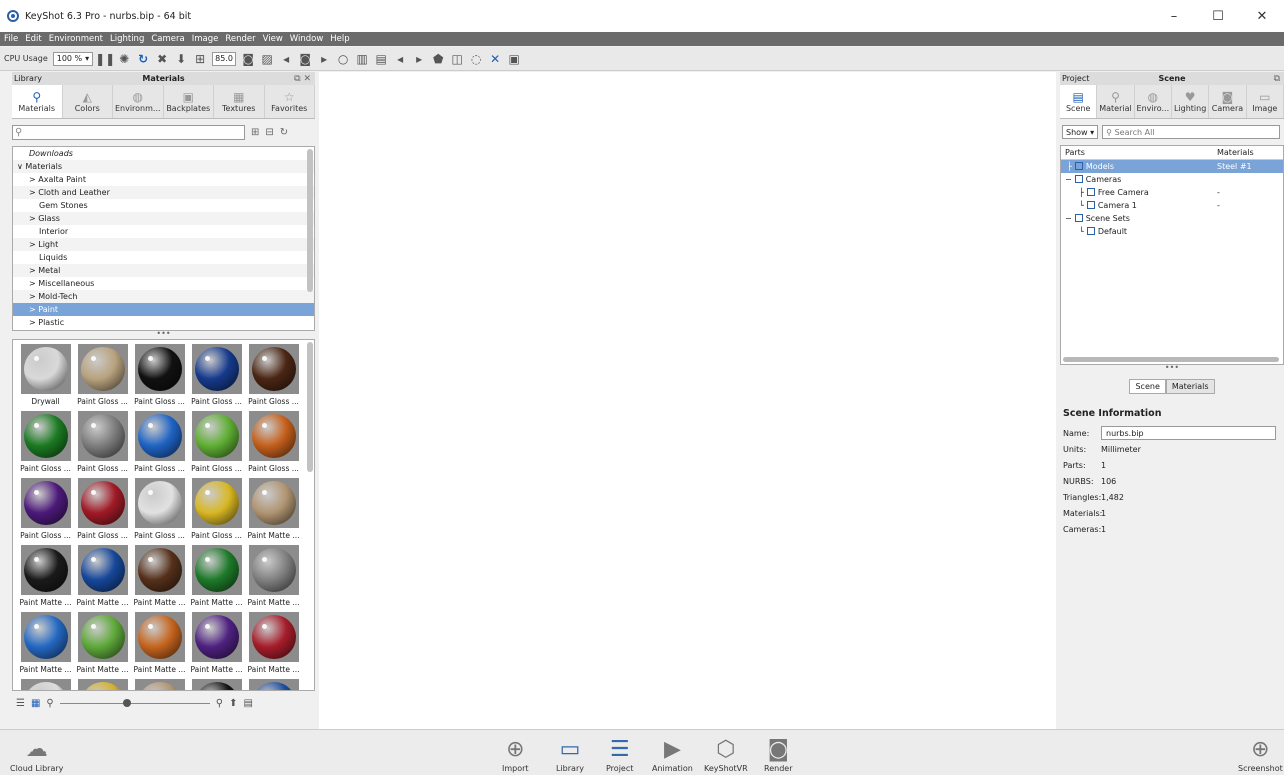 The image size is (1284, 775). Describe the element at coordinates (127, 39) in the screenshot. I see `menu-lighting: Lighting` at that location.